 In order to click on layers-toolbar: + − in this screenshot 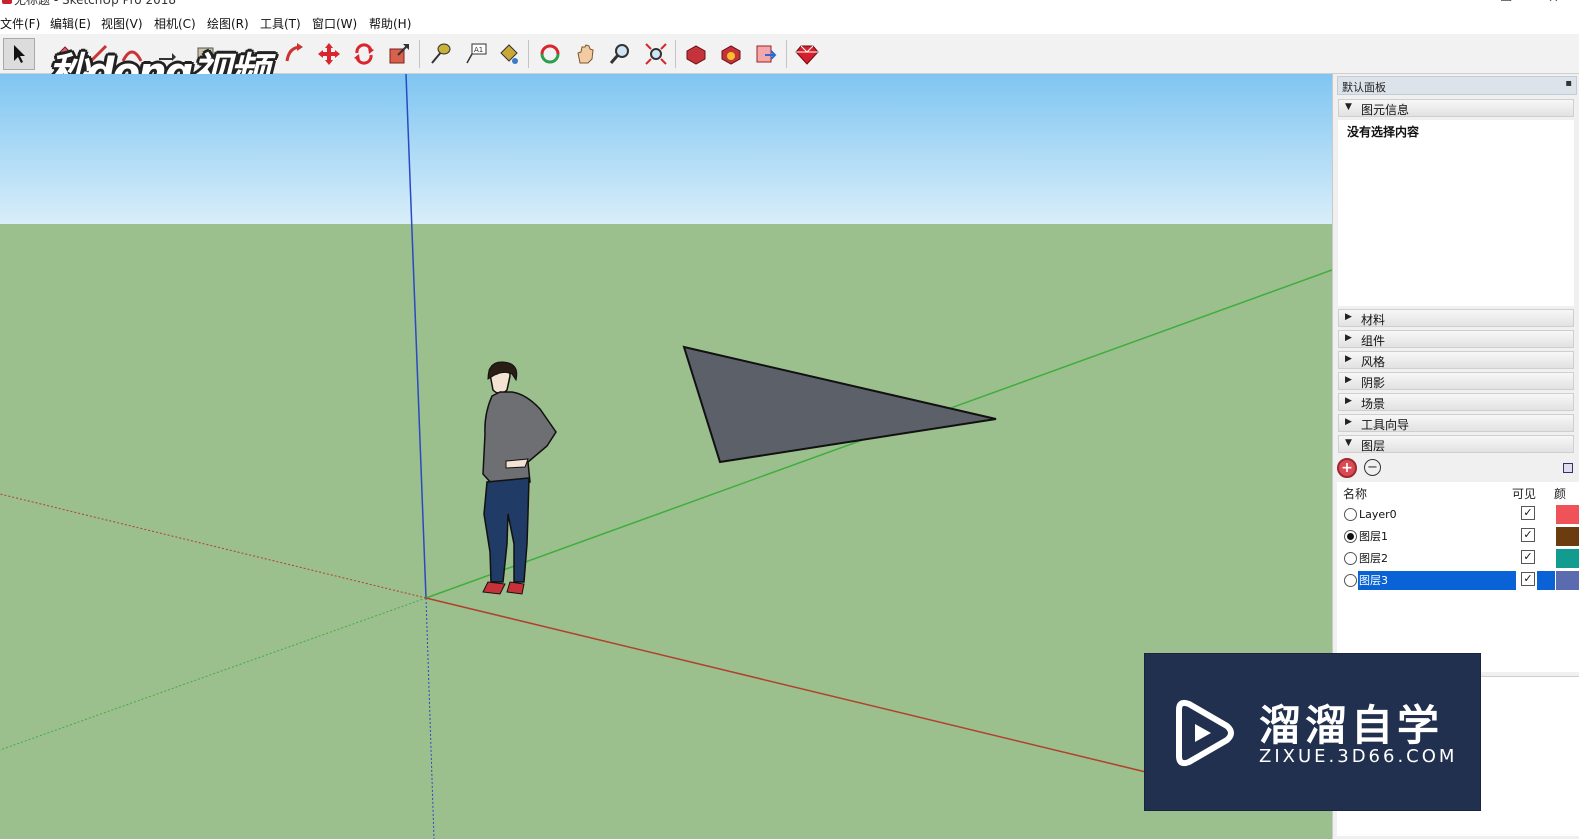, I will do `click(1455, 468)`.